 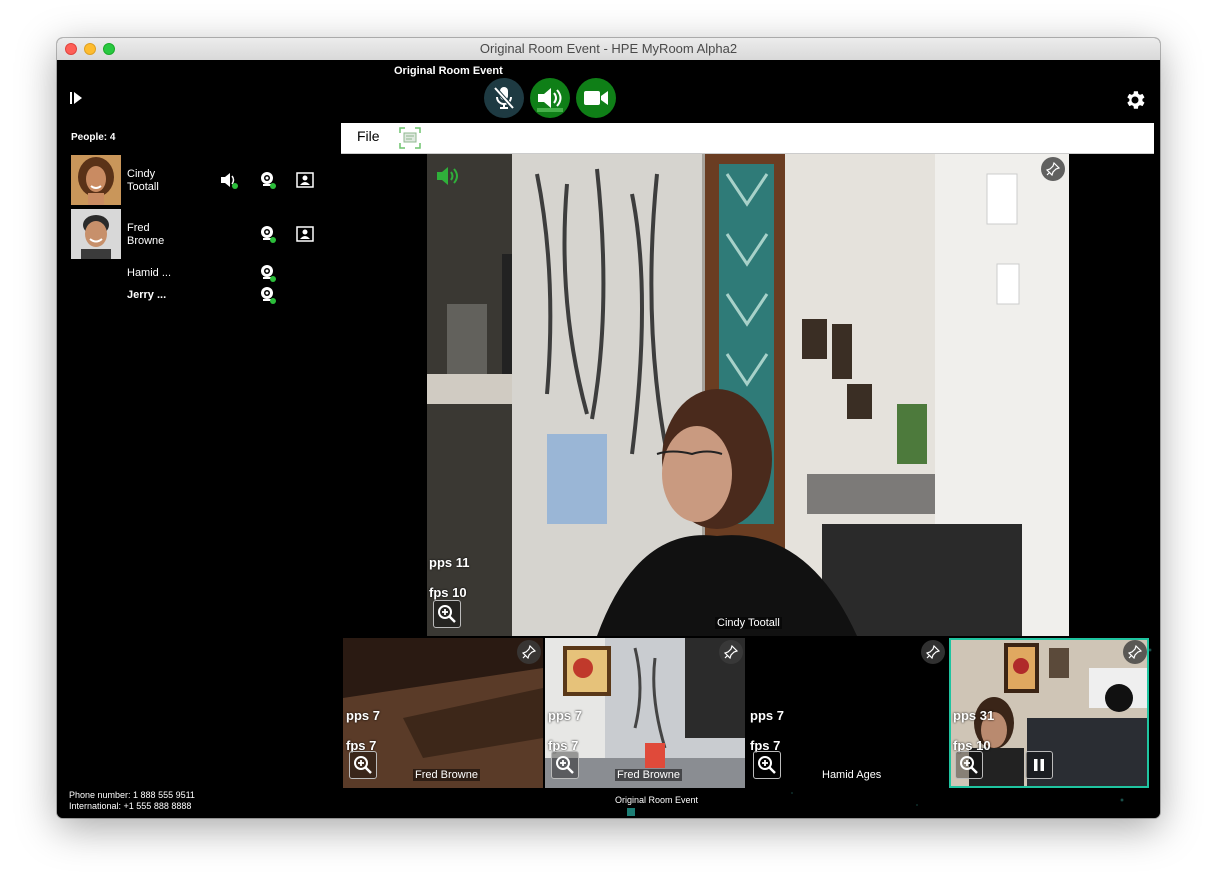 I want to click on pps-stat: pps 11, so click(x=449, y=562).